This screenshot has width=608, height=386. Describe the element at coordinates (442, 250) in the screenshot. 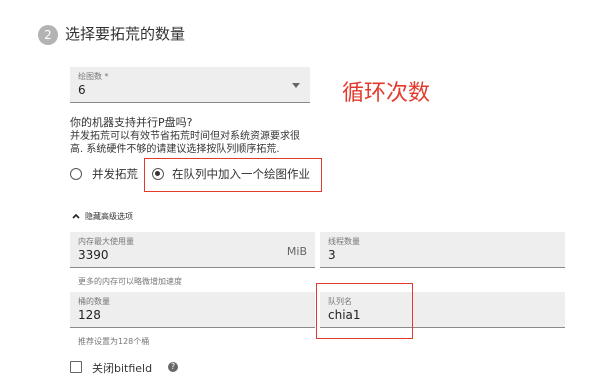

I see `threads-field: 线程数量 3` at that location.